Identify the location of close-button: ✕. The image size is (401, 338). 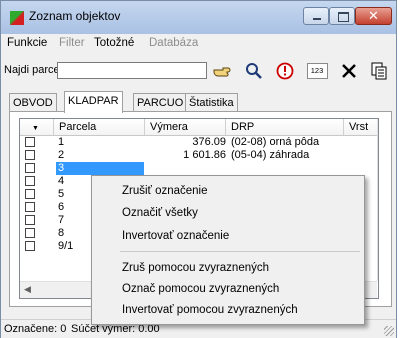
(373, 16).